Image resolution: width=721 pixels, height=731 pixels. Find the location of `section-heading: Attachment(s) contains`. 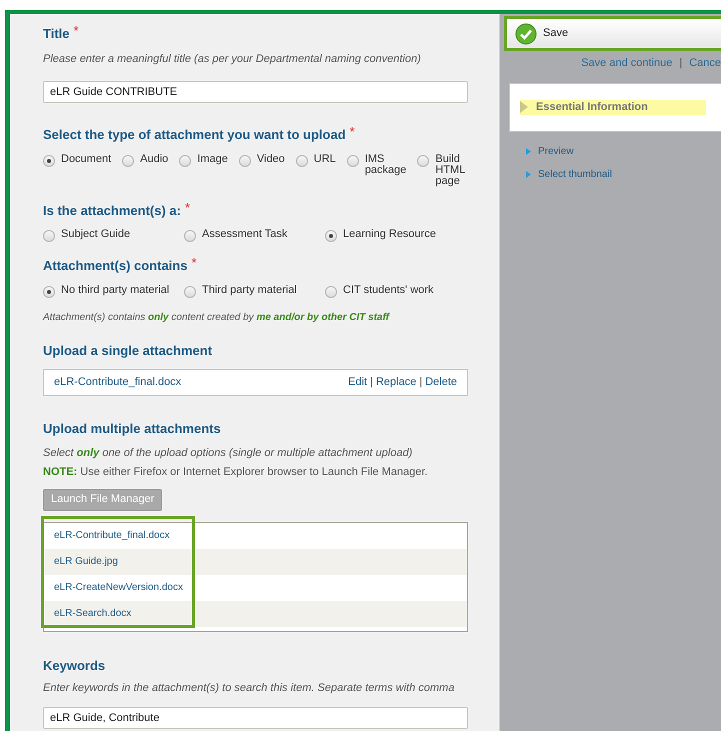

section-heading: Attachment(s) contains is located at coordinates (115, 266).